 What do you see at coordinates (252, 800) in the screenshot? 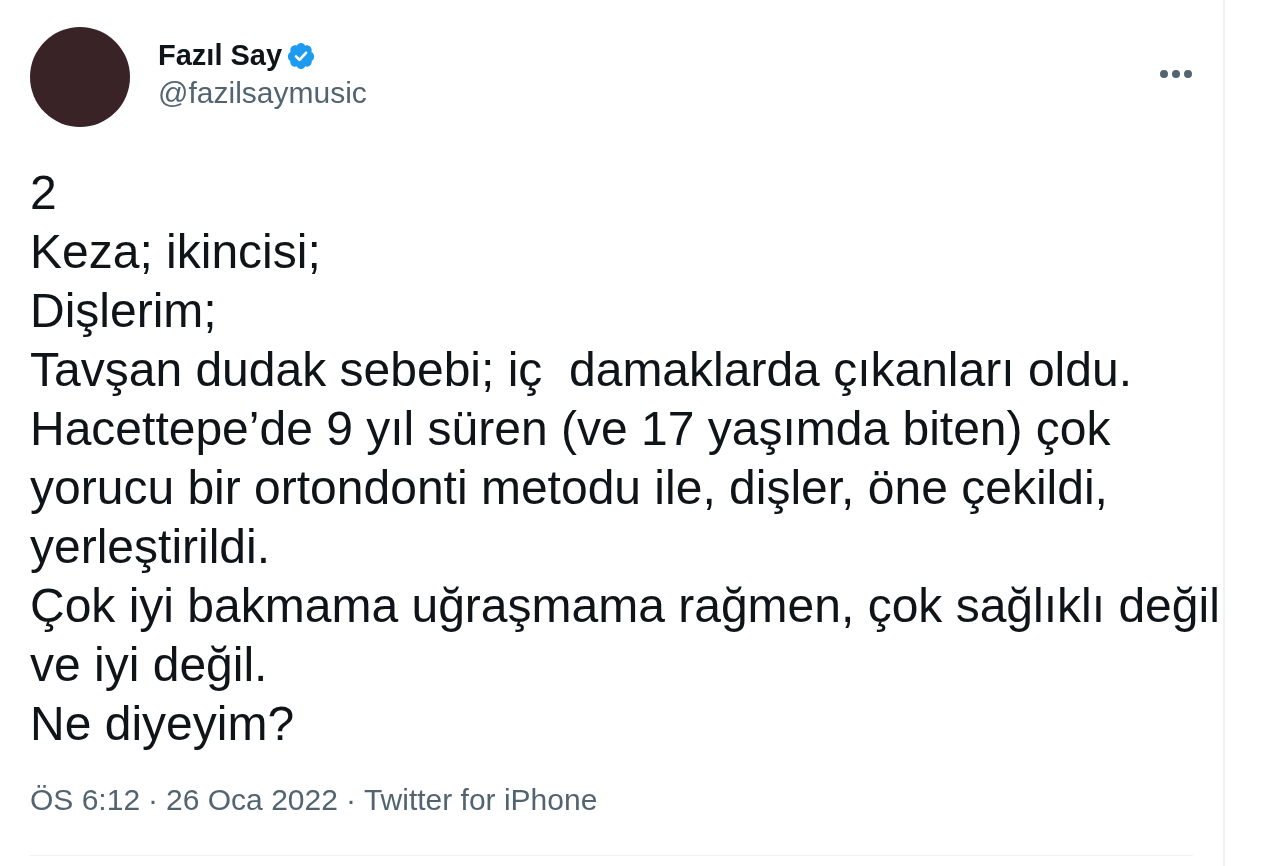
I see `tweet-date: 26 Oca 2022` at bounding box center [252, 800].